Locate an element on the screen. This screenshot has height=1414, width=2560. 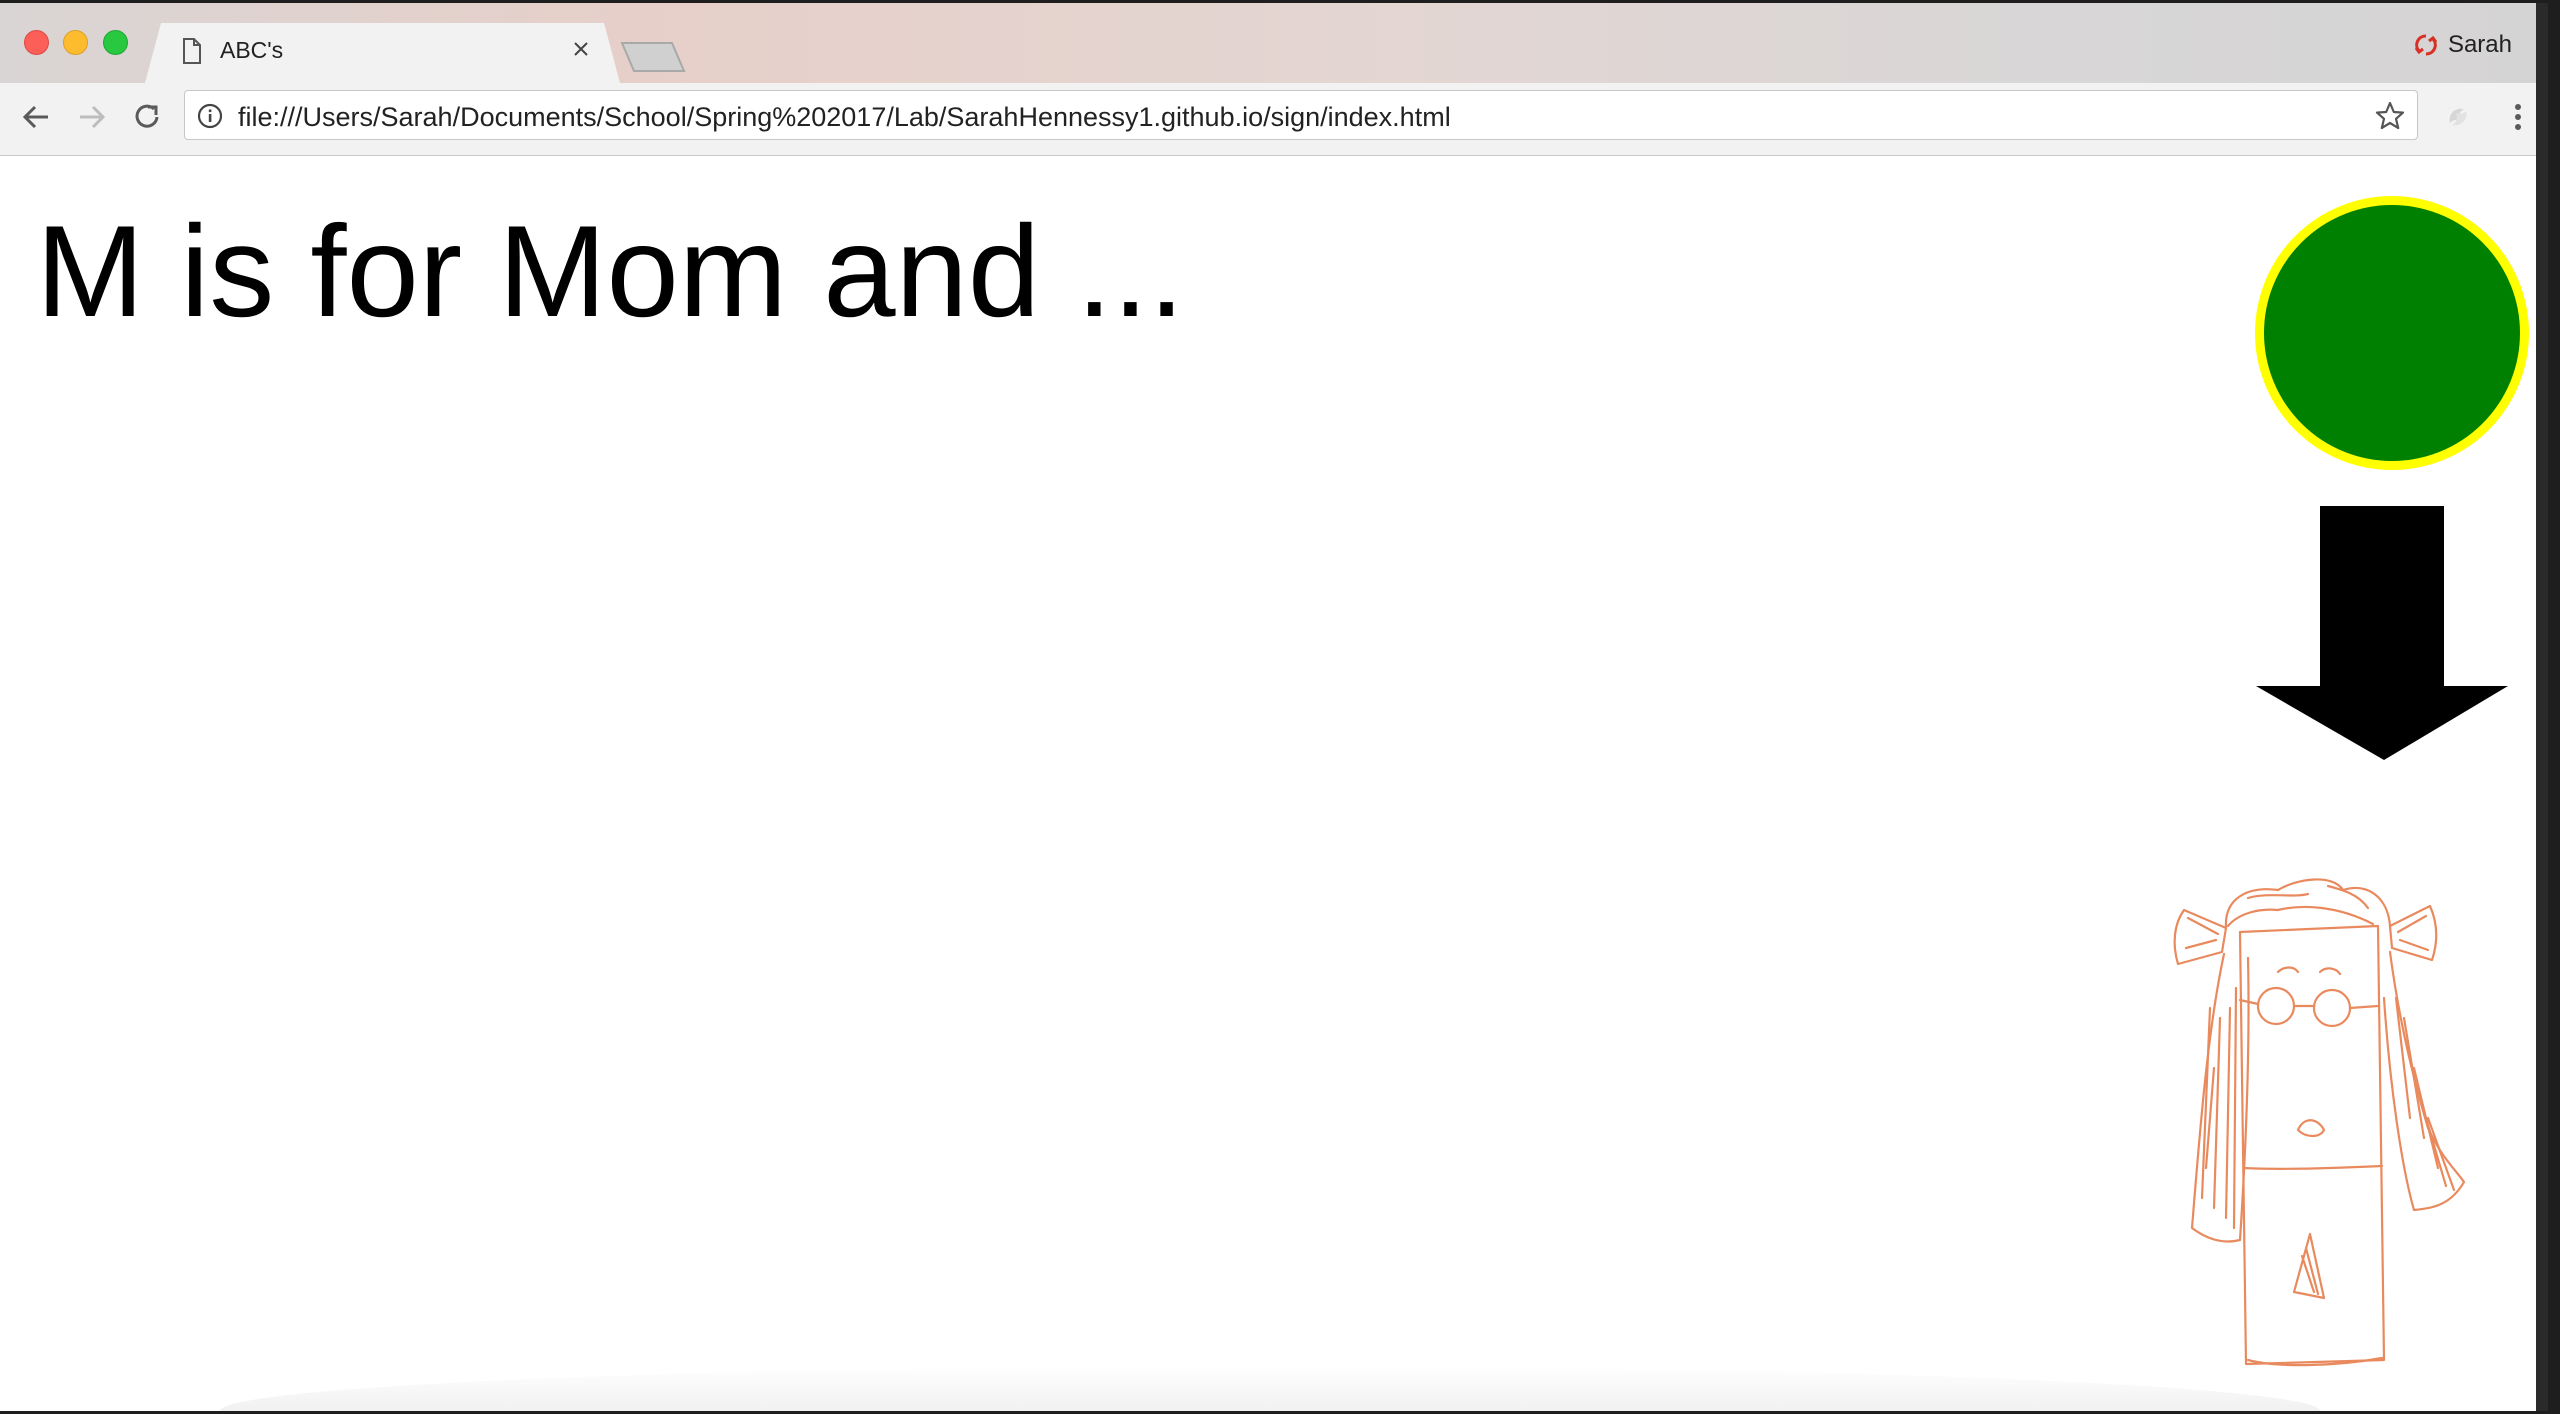
forward-arrow-icon is located at coordinates (92, 117).